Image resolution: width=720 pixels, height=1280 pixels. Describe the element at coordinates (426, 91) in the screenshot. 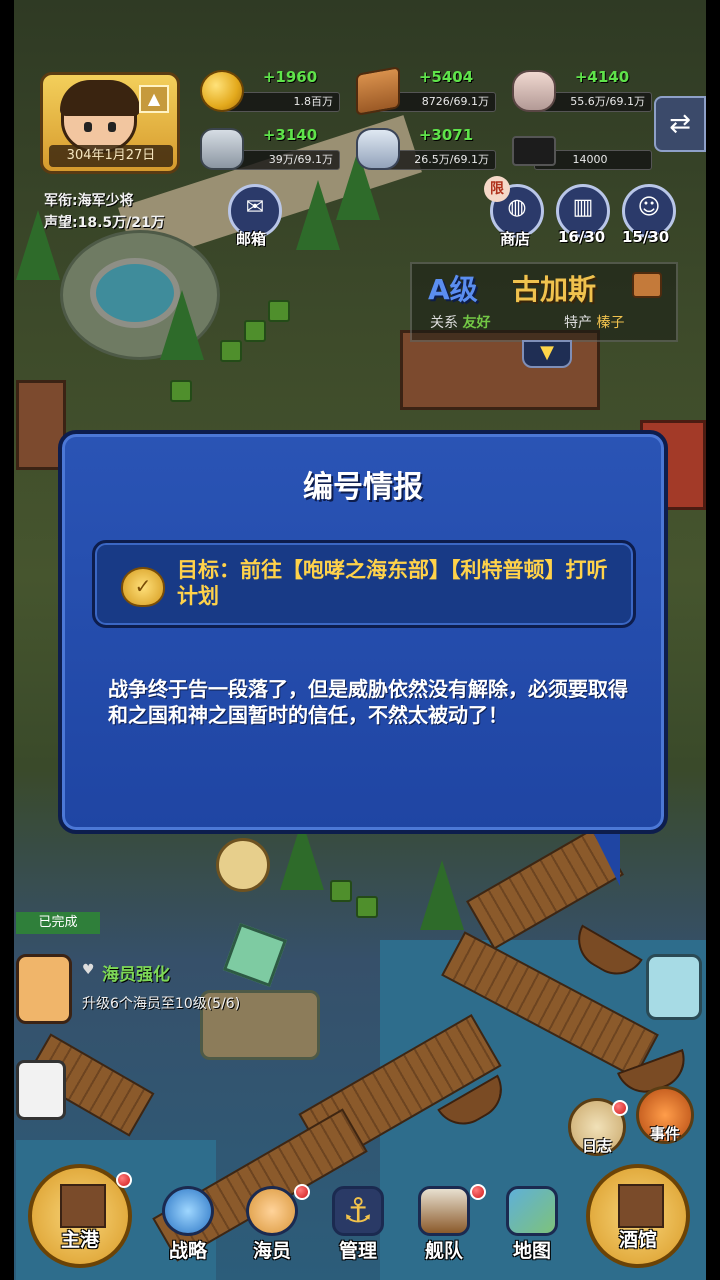

I see `resource-wood: +5404 8726/69.1万` at that location.